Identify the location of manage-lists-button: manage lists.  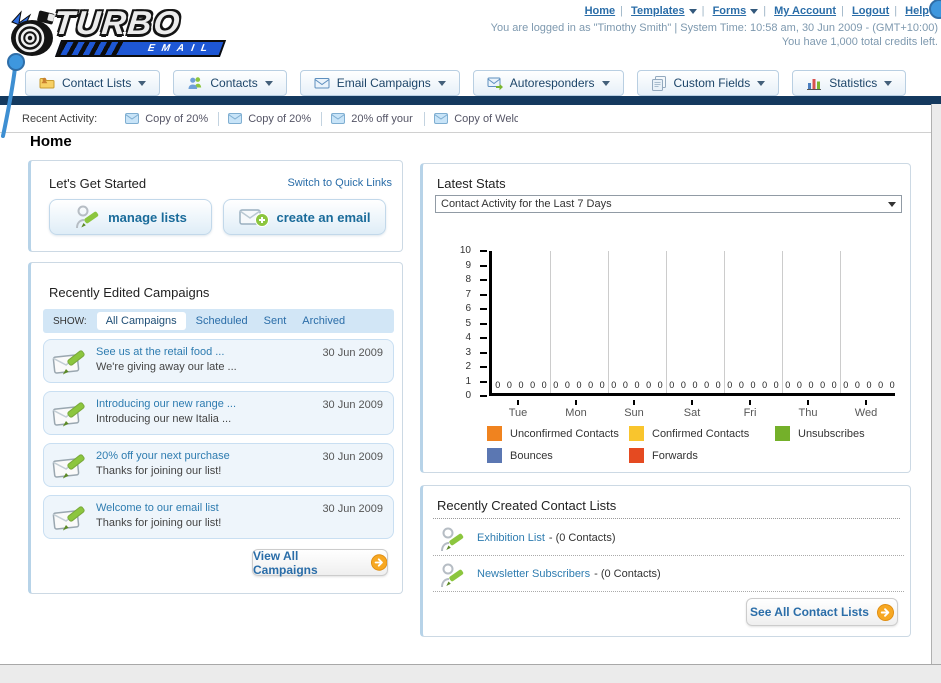
(130, 217).